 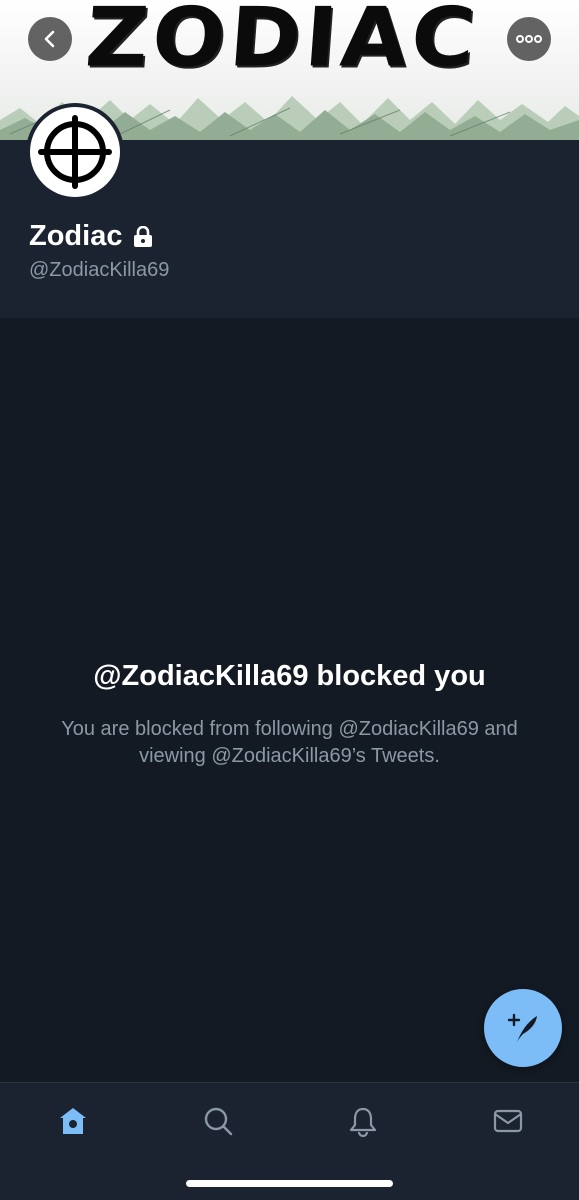 I want to click on mail-icon, so click(x=508, y=1121).